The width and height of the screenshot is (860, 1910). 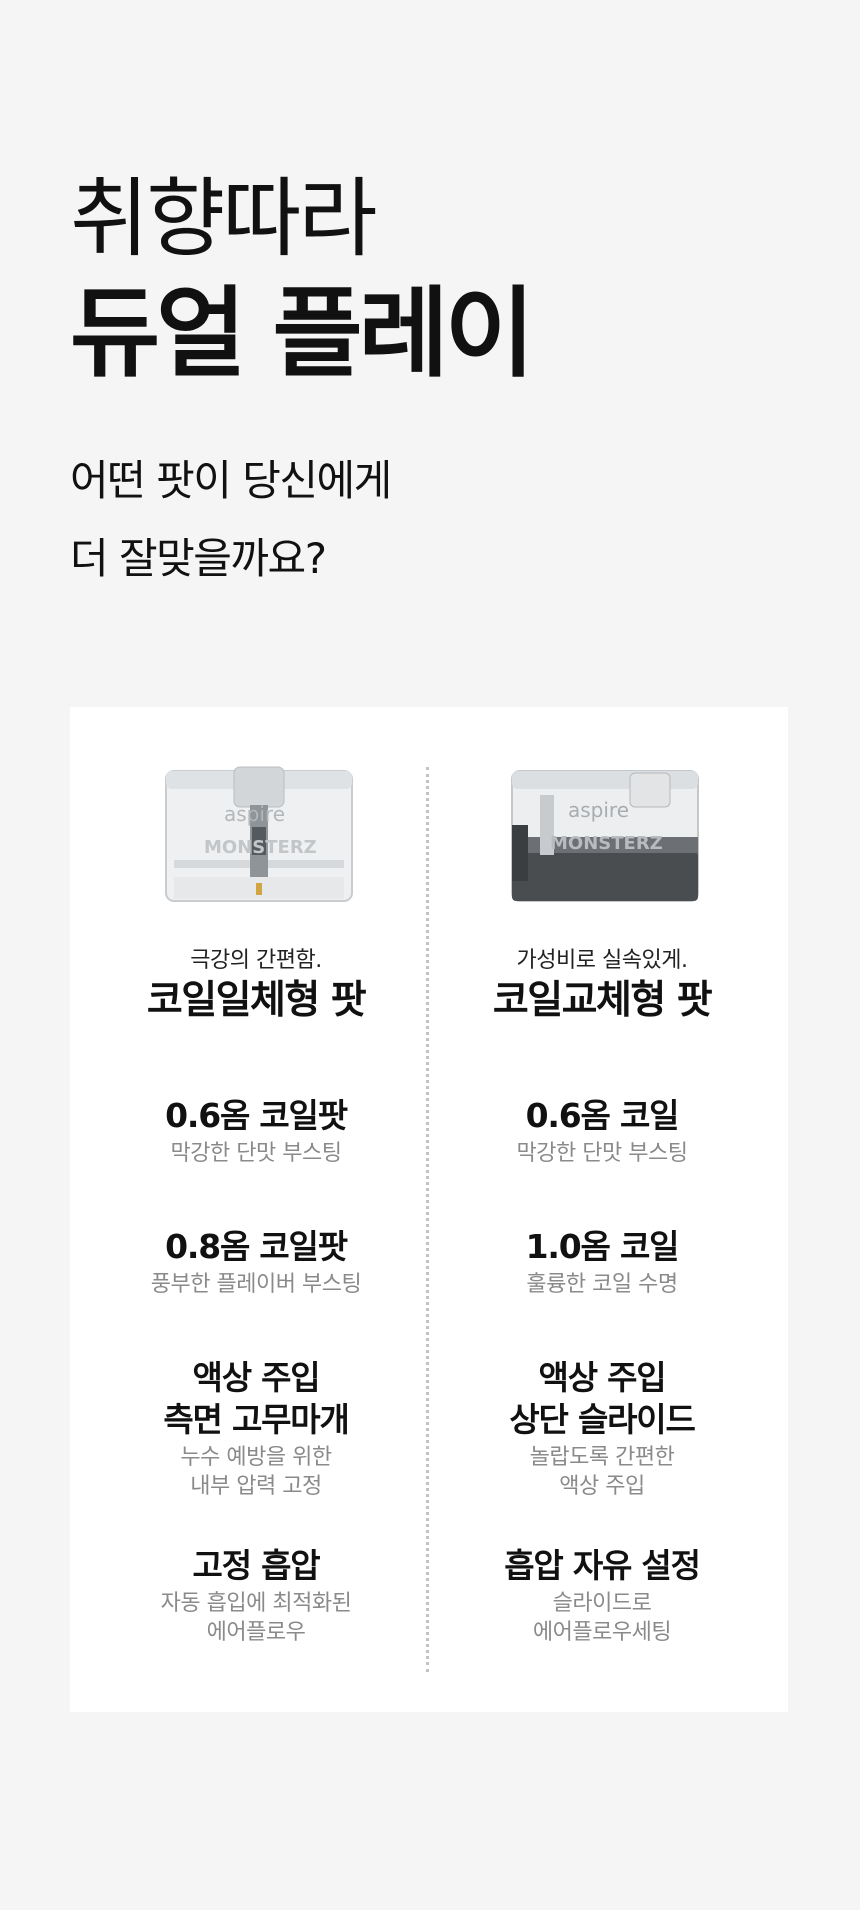 I want to click on feature-item: 0.6옴 코일 막강한 단맛 부스팅, so click(x=602, y=1131).